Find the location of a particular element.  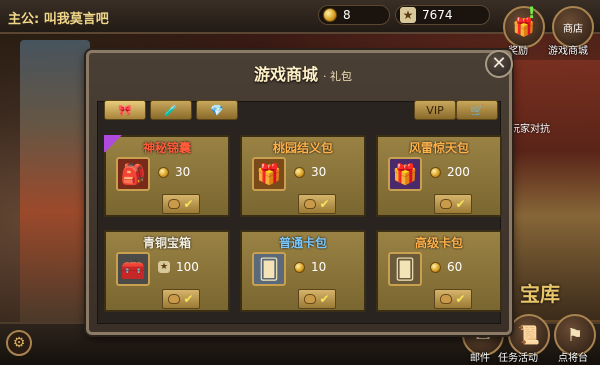

tab-gems: 💎 is located at coordinates (217, 110).